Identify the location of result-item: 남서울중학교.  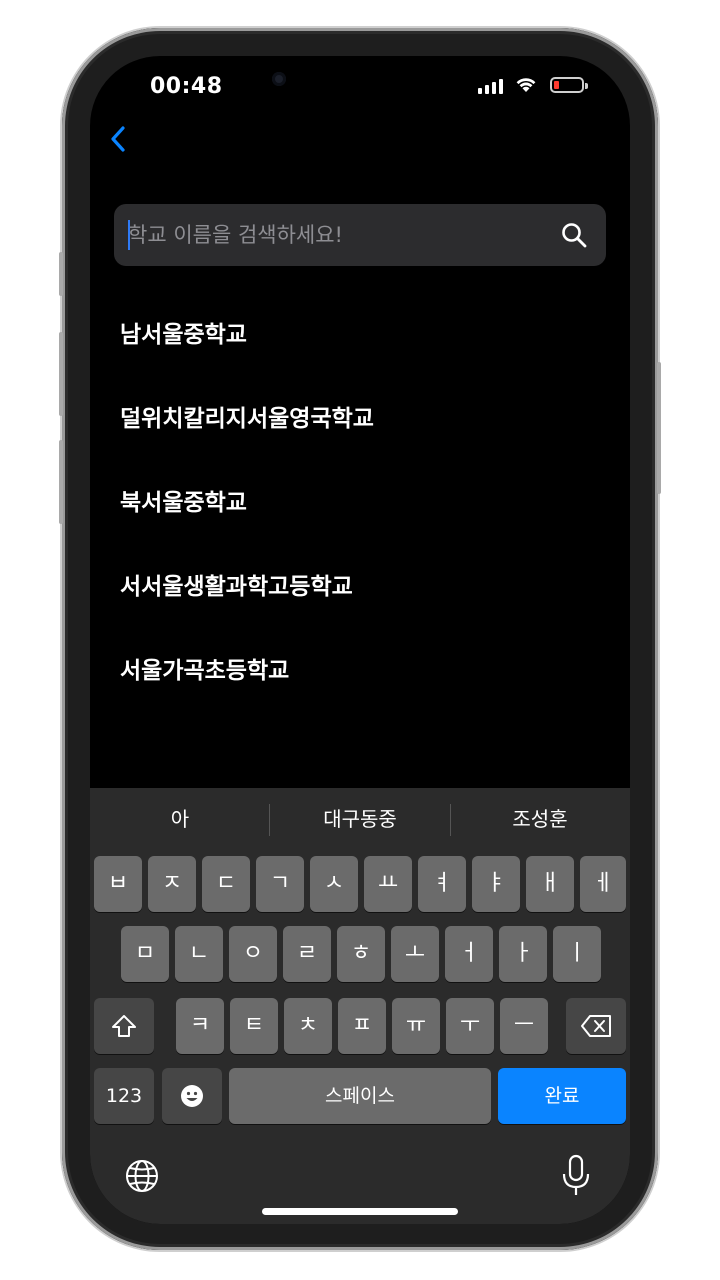
(360, 360).